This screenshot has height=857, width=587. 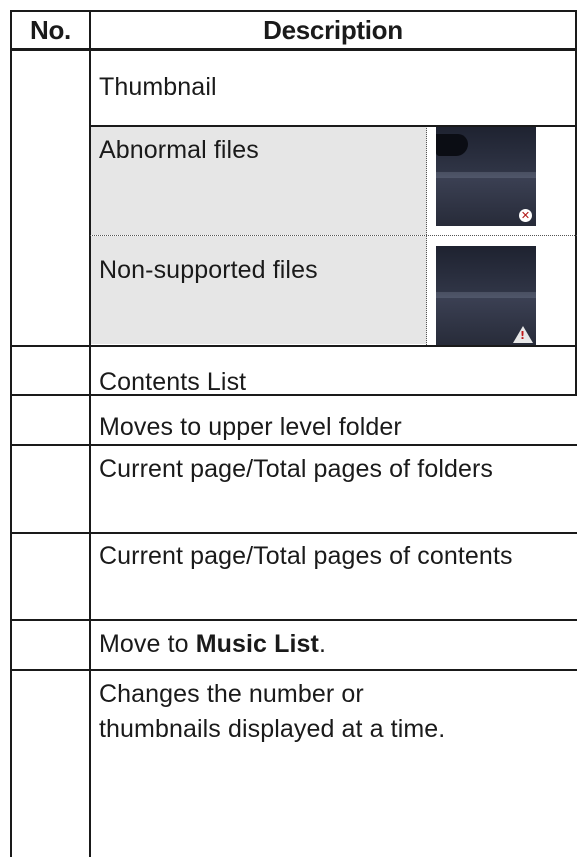 I want to click on warning-icon: !, so click(x=523, y=334).